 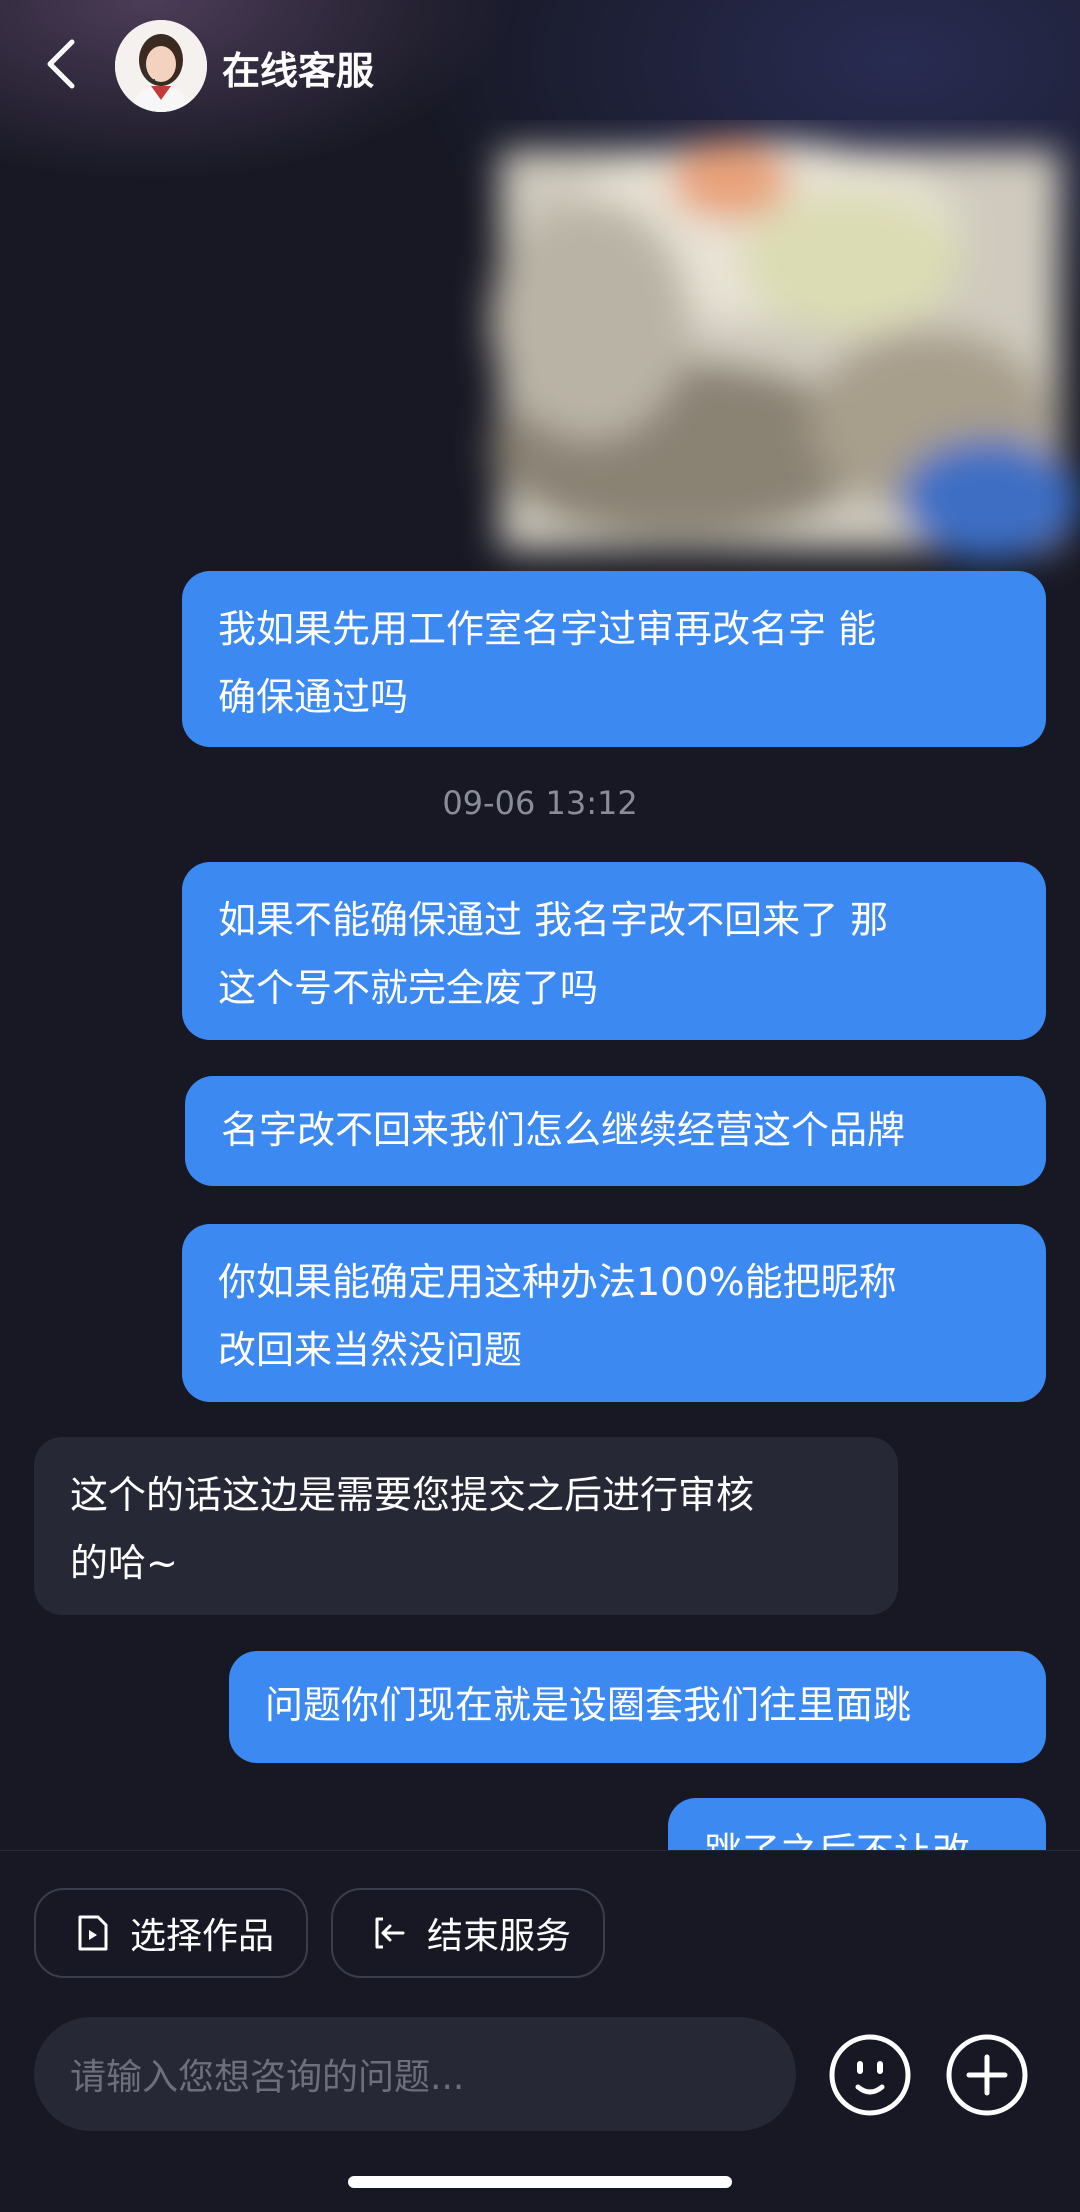 I want to click on plus-icon, so click(x=987, y=2075).